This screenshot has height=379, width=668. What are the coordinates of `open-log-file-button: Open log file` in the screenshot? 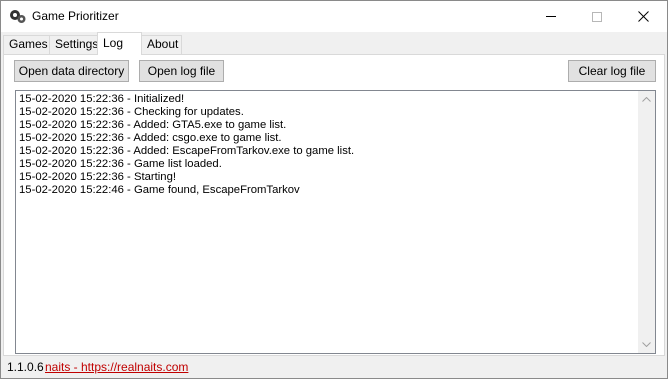 It's located at (181, 71).